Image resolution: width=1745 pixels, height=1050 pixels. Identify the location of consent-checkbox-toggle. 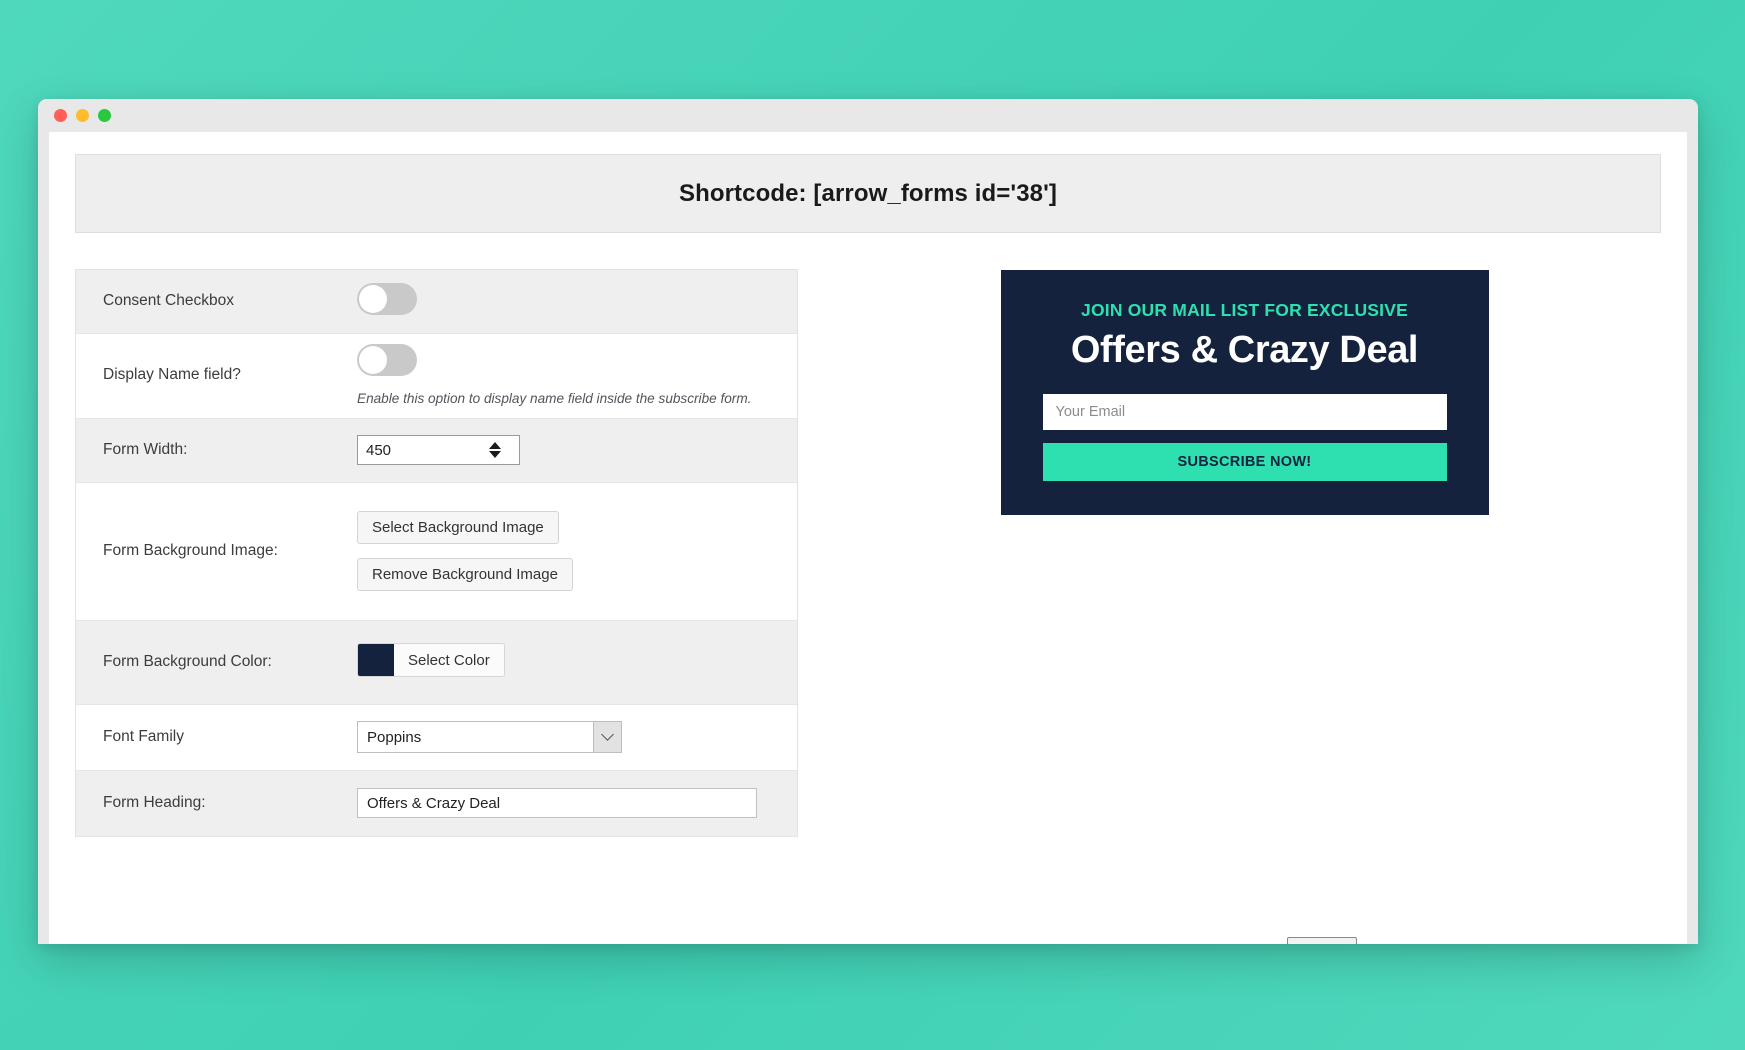
(387, 299).